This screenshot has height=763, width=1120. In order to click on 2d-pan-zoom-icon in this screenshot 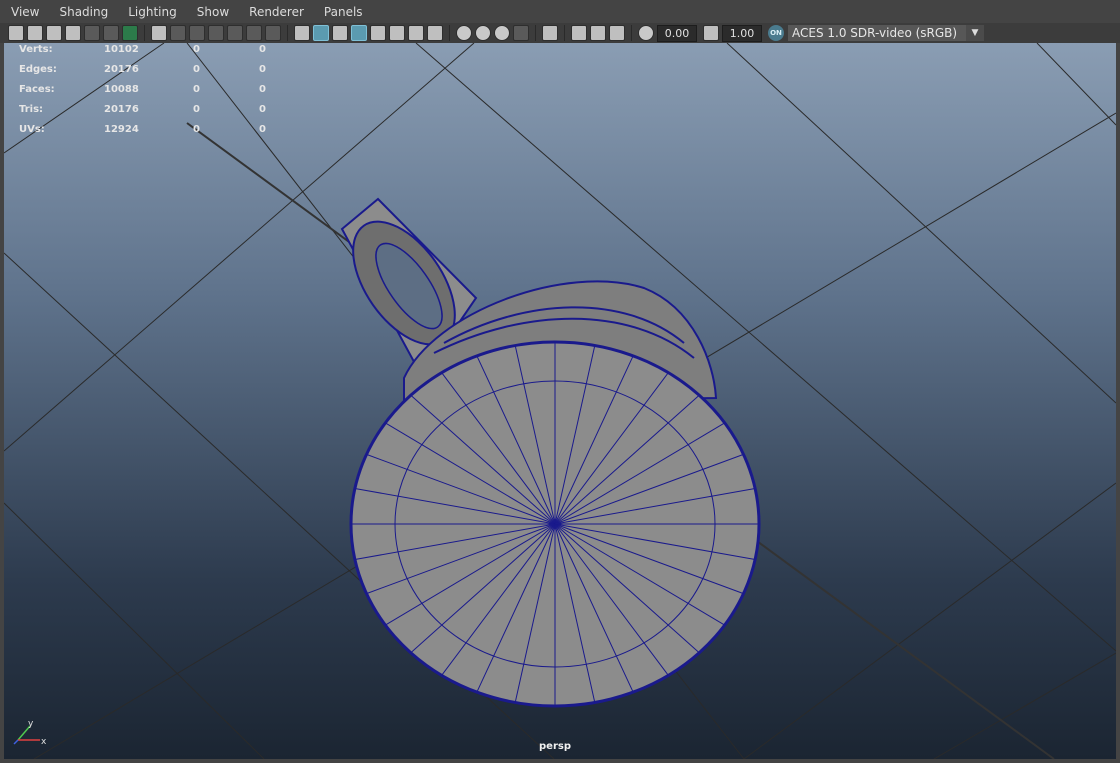, I will do `click(111, 33)`.